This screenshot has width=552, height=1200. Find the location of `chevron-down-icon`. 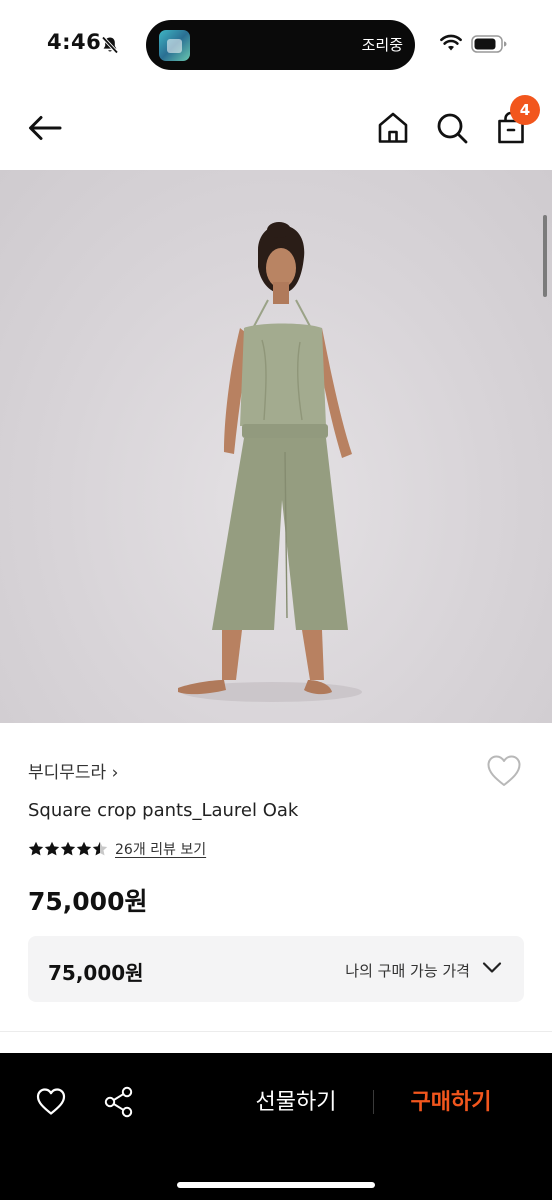

chevron-down-icon is located at coordinates (492, 967).